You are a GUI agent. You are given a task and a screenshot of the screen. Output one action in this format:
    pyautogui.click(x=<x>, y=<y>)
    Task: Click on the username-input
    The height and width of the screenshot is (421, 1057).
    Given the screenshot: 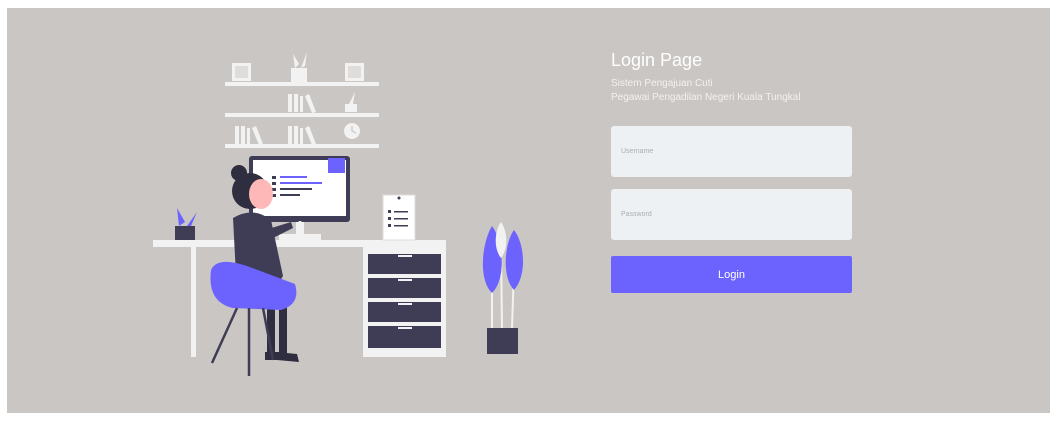 What is the action you would take?
    pyautogui.click(x=731, y=151)
    